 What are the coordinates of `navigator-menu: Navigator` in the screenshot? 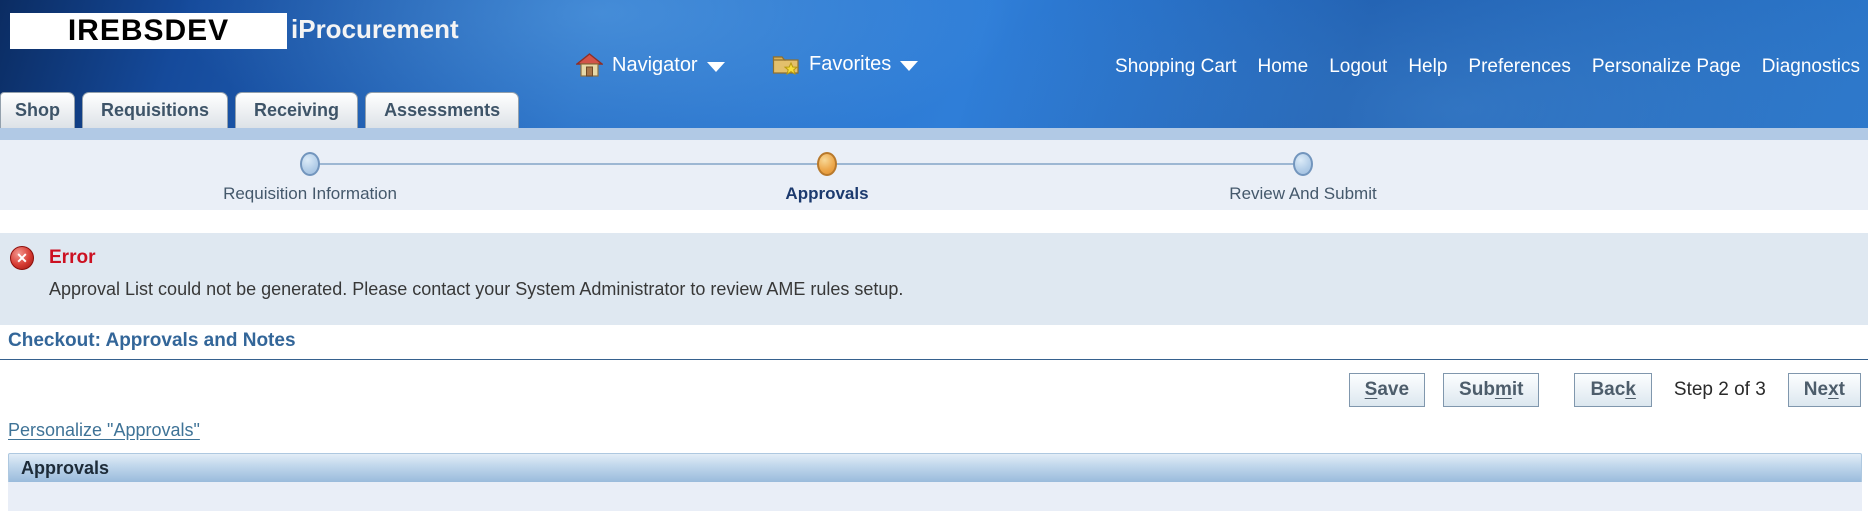 It's located at (650, 65).